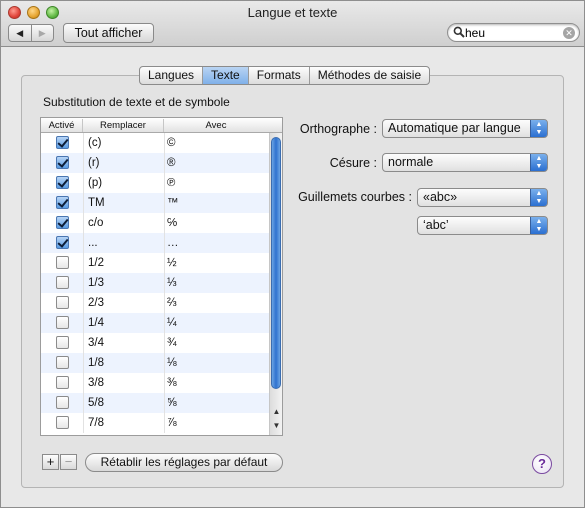 The image size is (585, 508). Describe the element at coordinates (136, 102) in the screenshot. I see `substitution-section-title: Substitution de texte et de symbole` at that location.